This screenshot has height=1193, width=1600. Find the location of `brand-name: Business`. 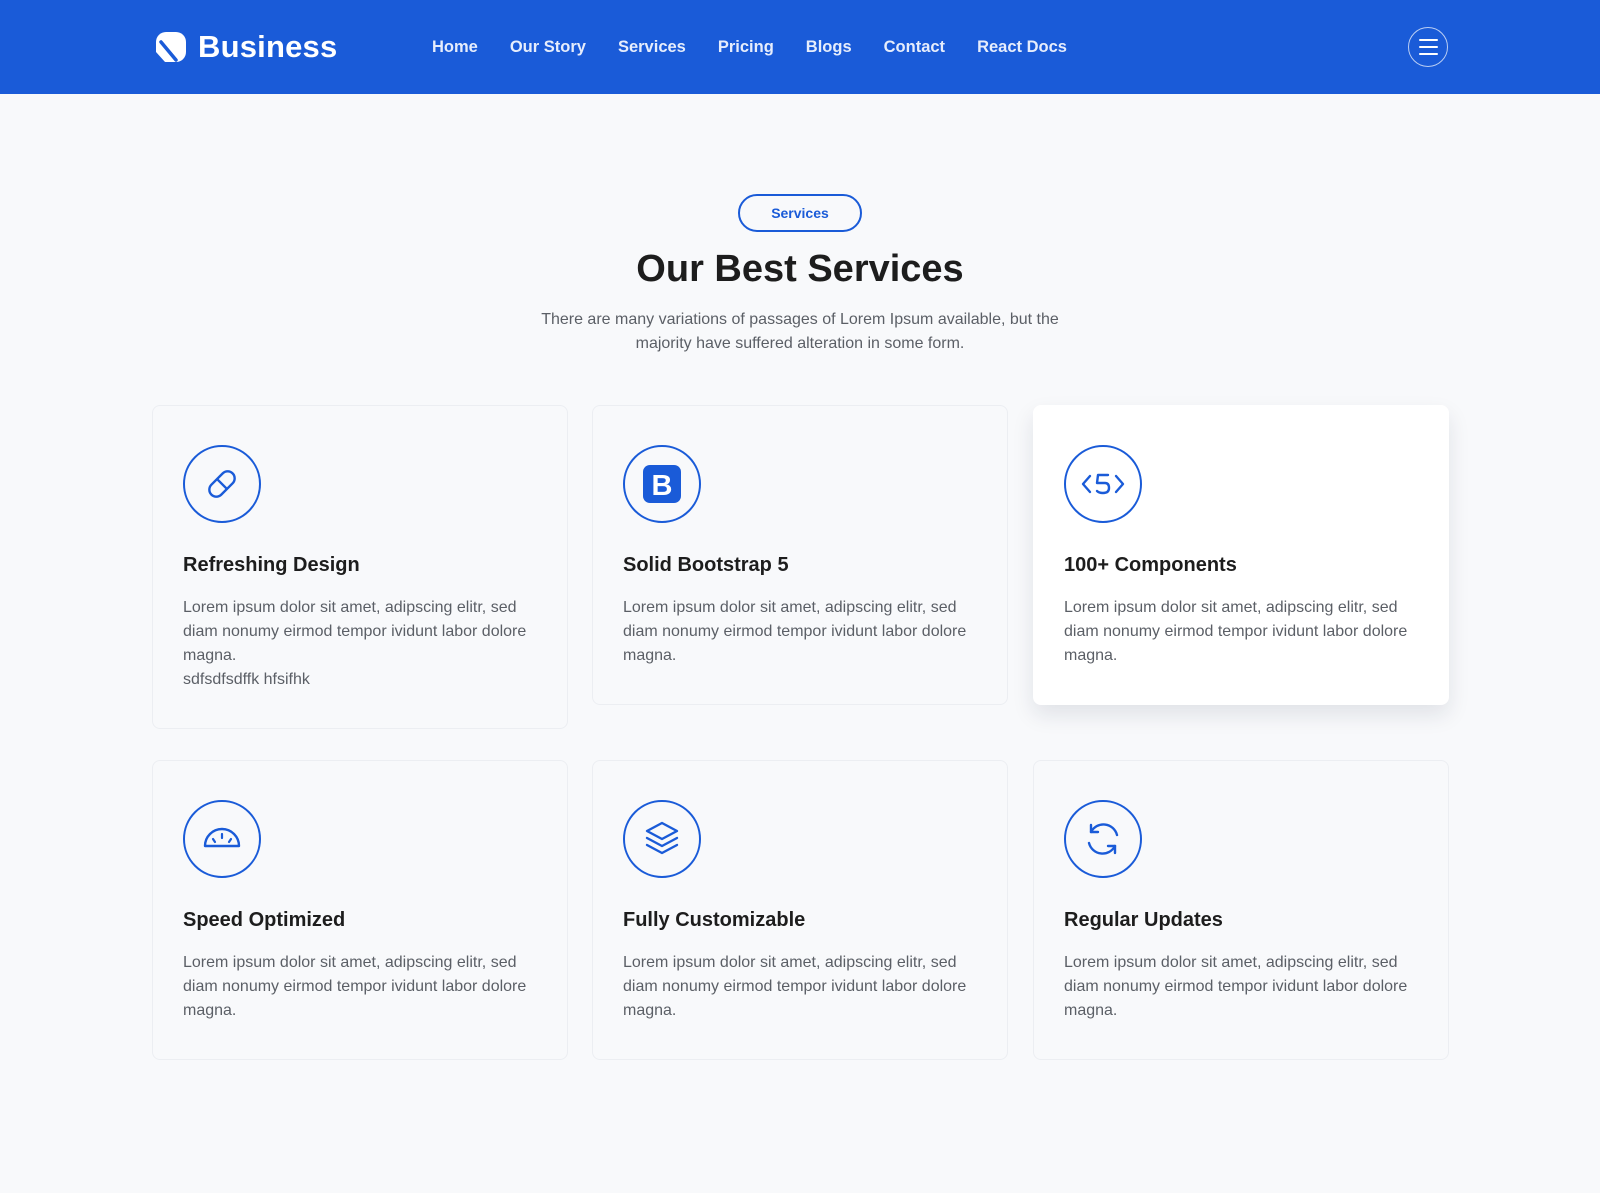

brand-name: Business is located at coordinates (268, 46).